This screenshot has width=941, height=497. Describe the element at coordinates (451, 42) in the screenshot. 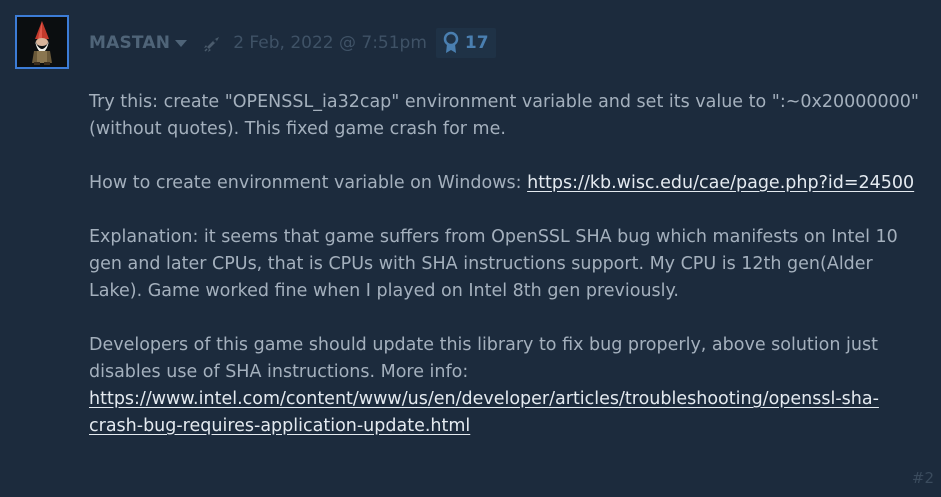

I see `award-ribbon-icon` at that location.